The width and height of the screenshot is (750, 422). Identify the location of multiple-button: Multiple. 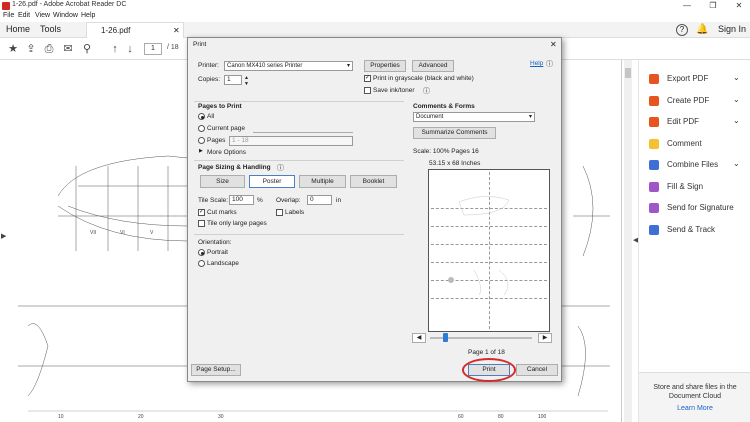
(322, 181).